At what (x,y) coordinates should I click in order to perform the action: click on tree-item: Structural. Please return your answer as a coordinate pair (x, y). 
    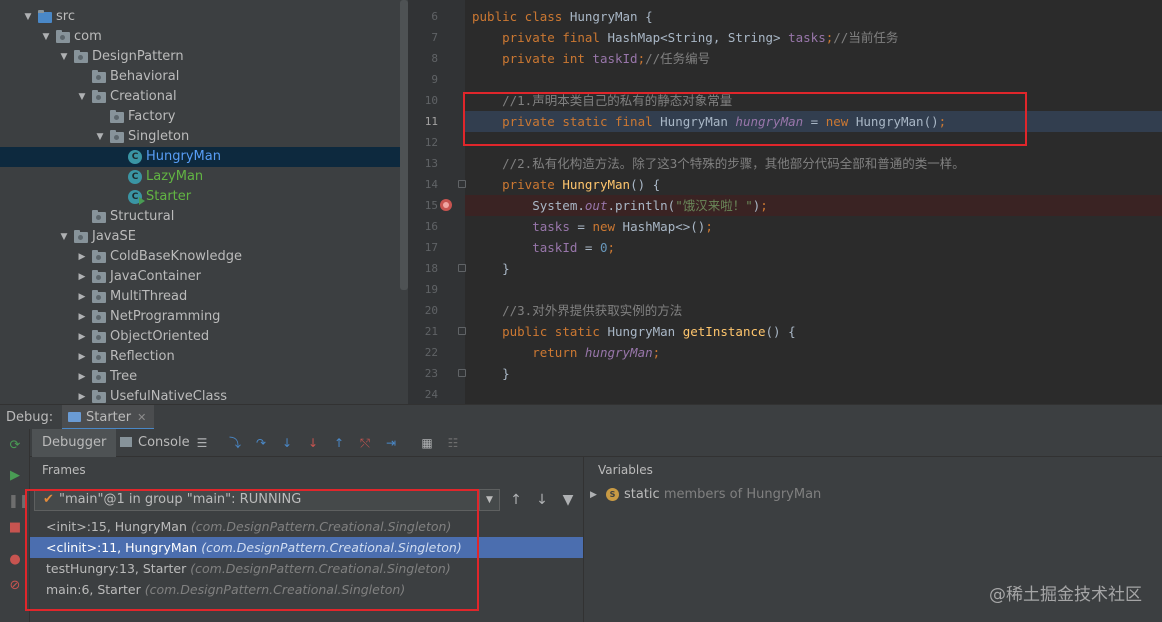
    Looking at the image, I should click on (200, 217).